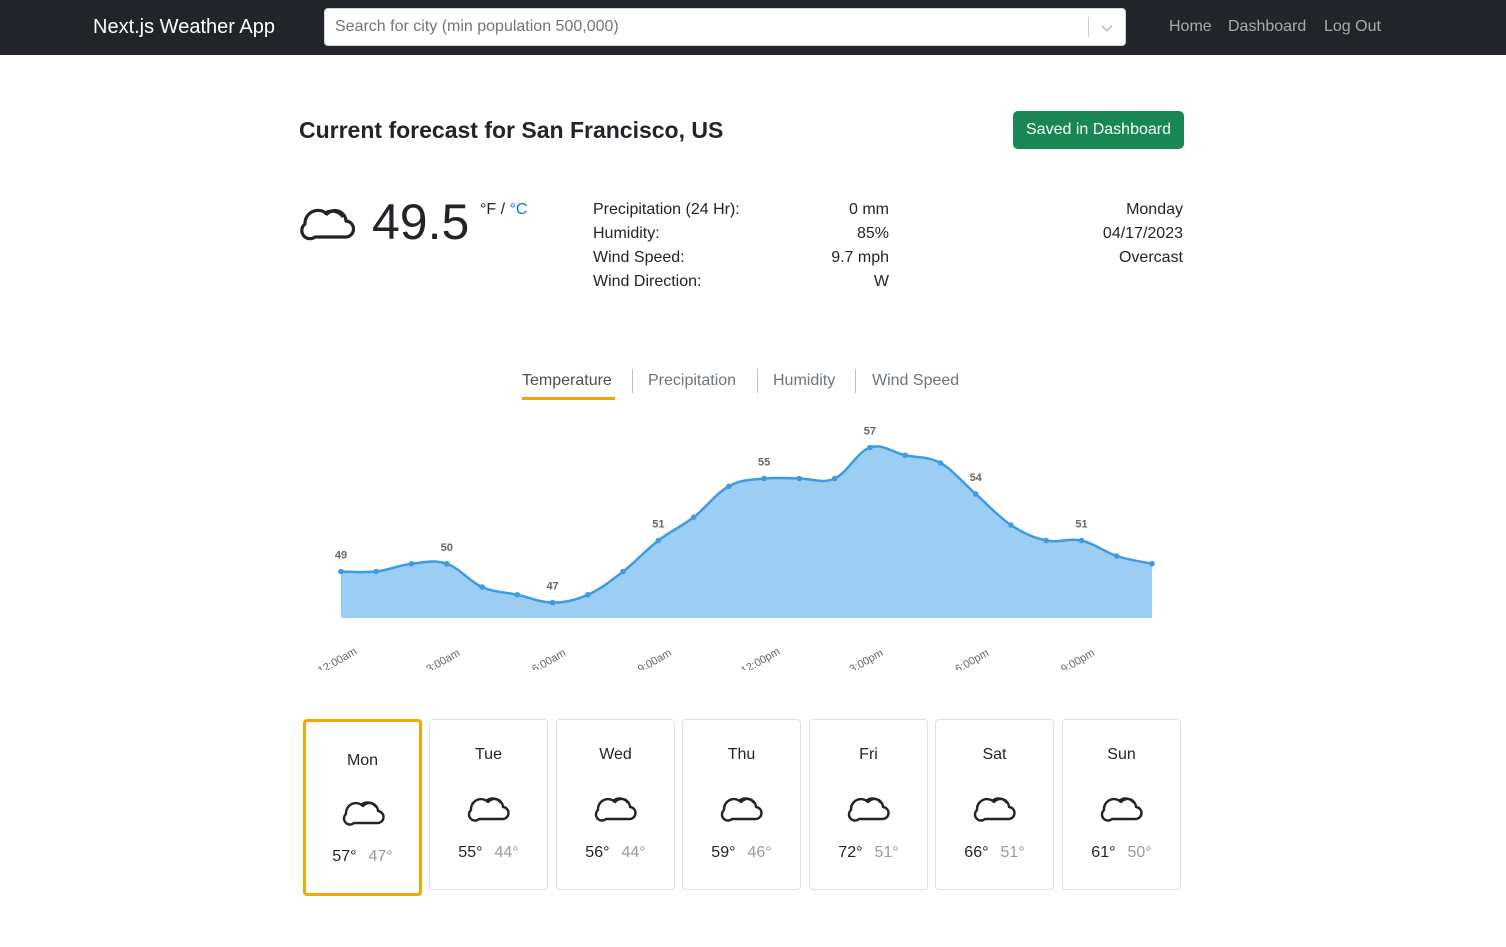 This screenshot has width=1506, height=947. What do you see at coordinates (741, 210) in the screenshot?
I see `stat-precipitation: Precipitation (24 Hr): 0 mm` at bounding box center [741, 210].